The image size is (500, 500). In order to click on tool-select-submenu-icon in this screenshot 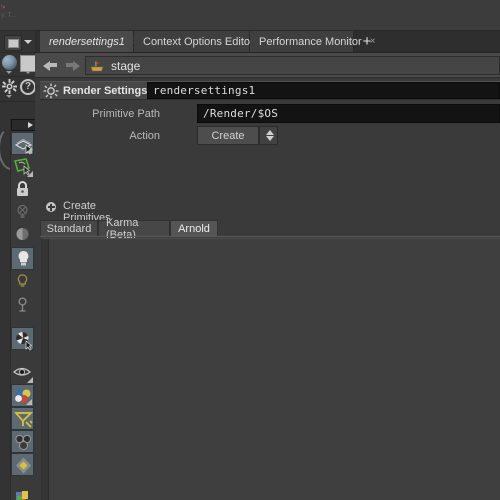, I will do `click(29, 150)`.